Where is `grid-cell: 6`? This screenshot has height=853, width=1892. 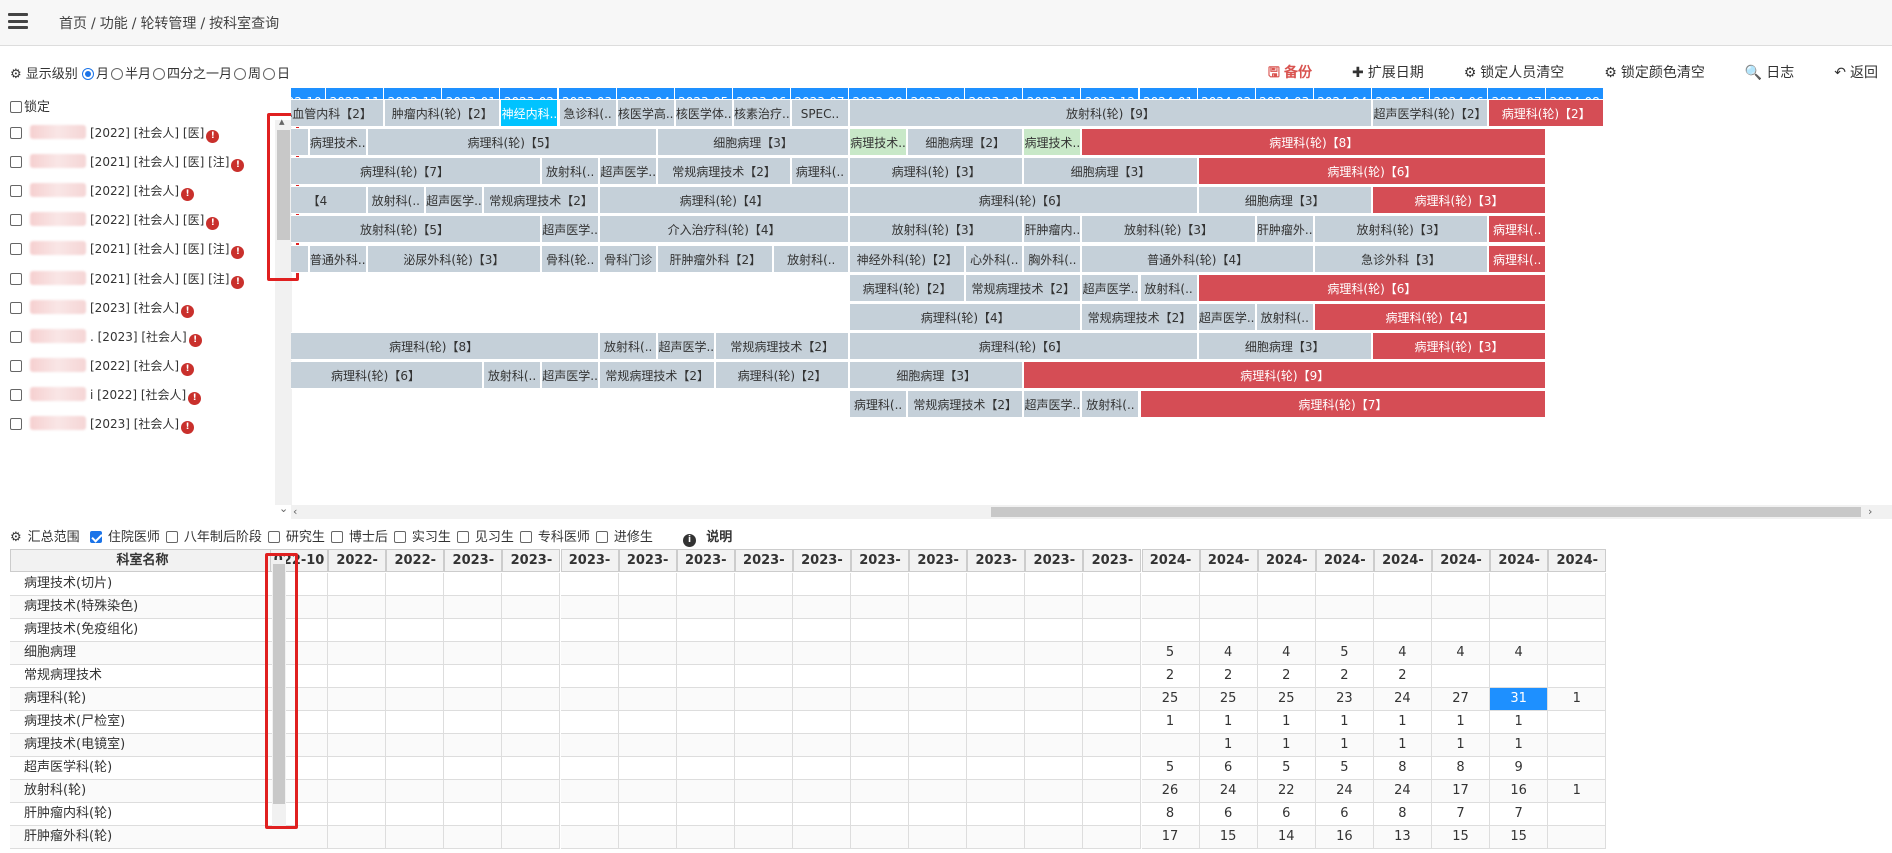
grid-cell: 6 is located at coordinates (1344, 814).